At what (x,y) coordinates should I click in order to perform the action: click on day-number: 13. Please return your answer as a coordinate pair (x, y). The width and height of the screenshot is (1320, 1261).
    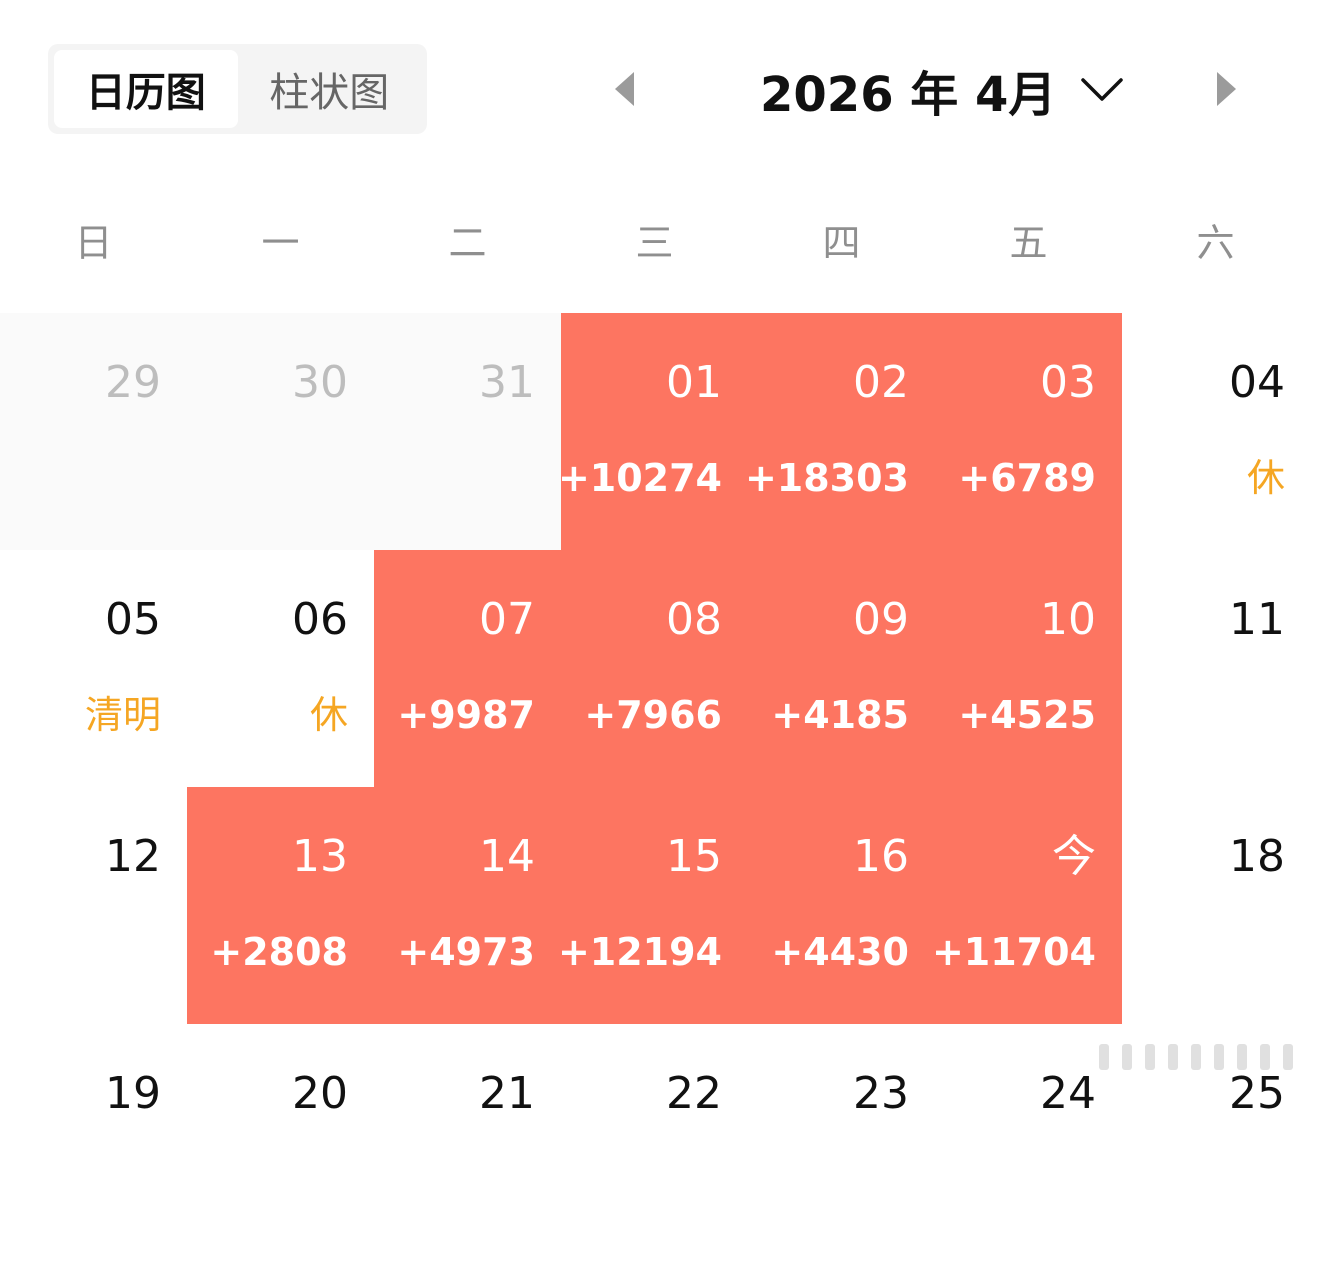
    Looking at the image, I should click on (320, 856).